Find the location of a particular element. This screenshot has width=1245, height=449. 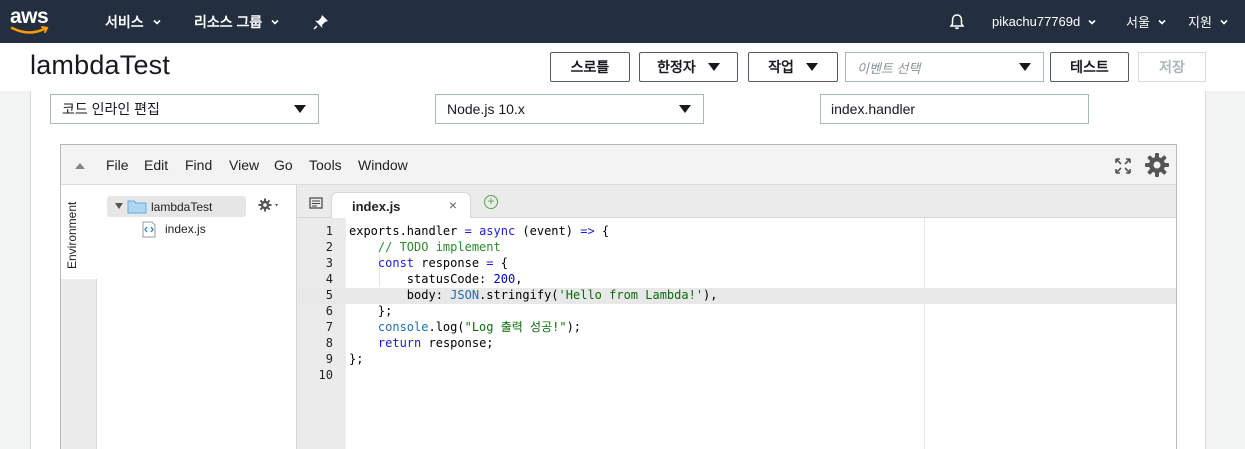

editor-tab-bar: index.js × + is located at coordinates (736, 202).